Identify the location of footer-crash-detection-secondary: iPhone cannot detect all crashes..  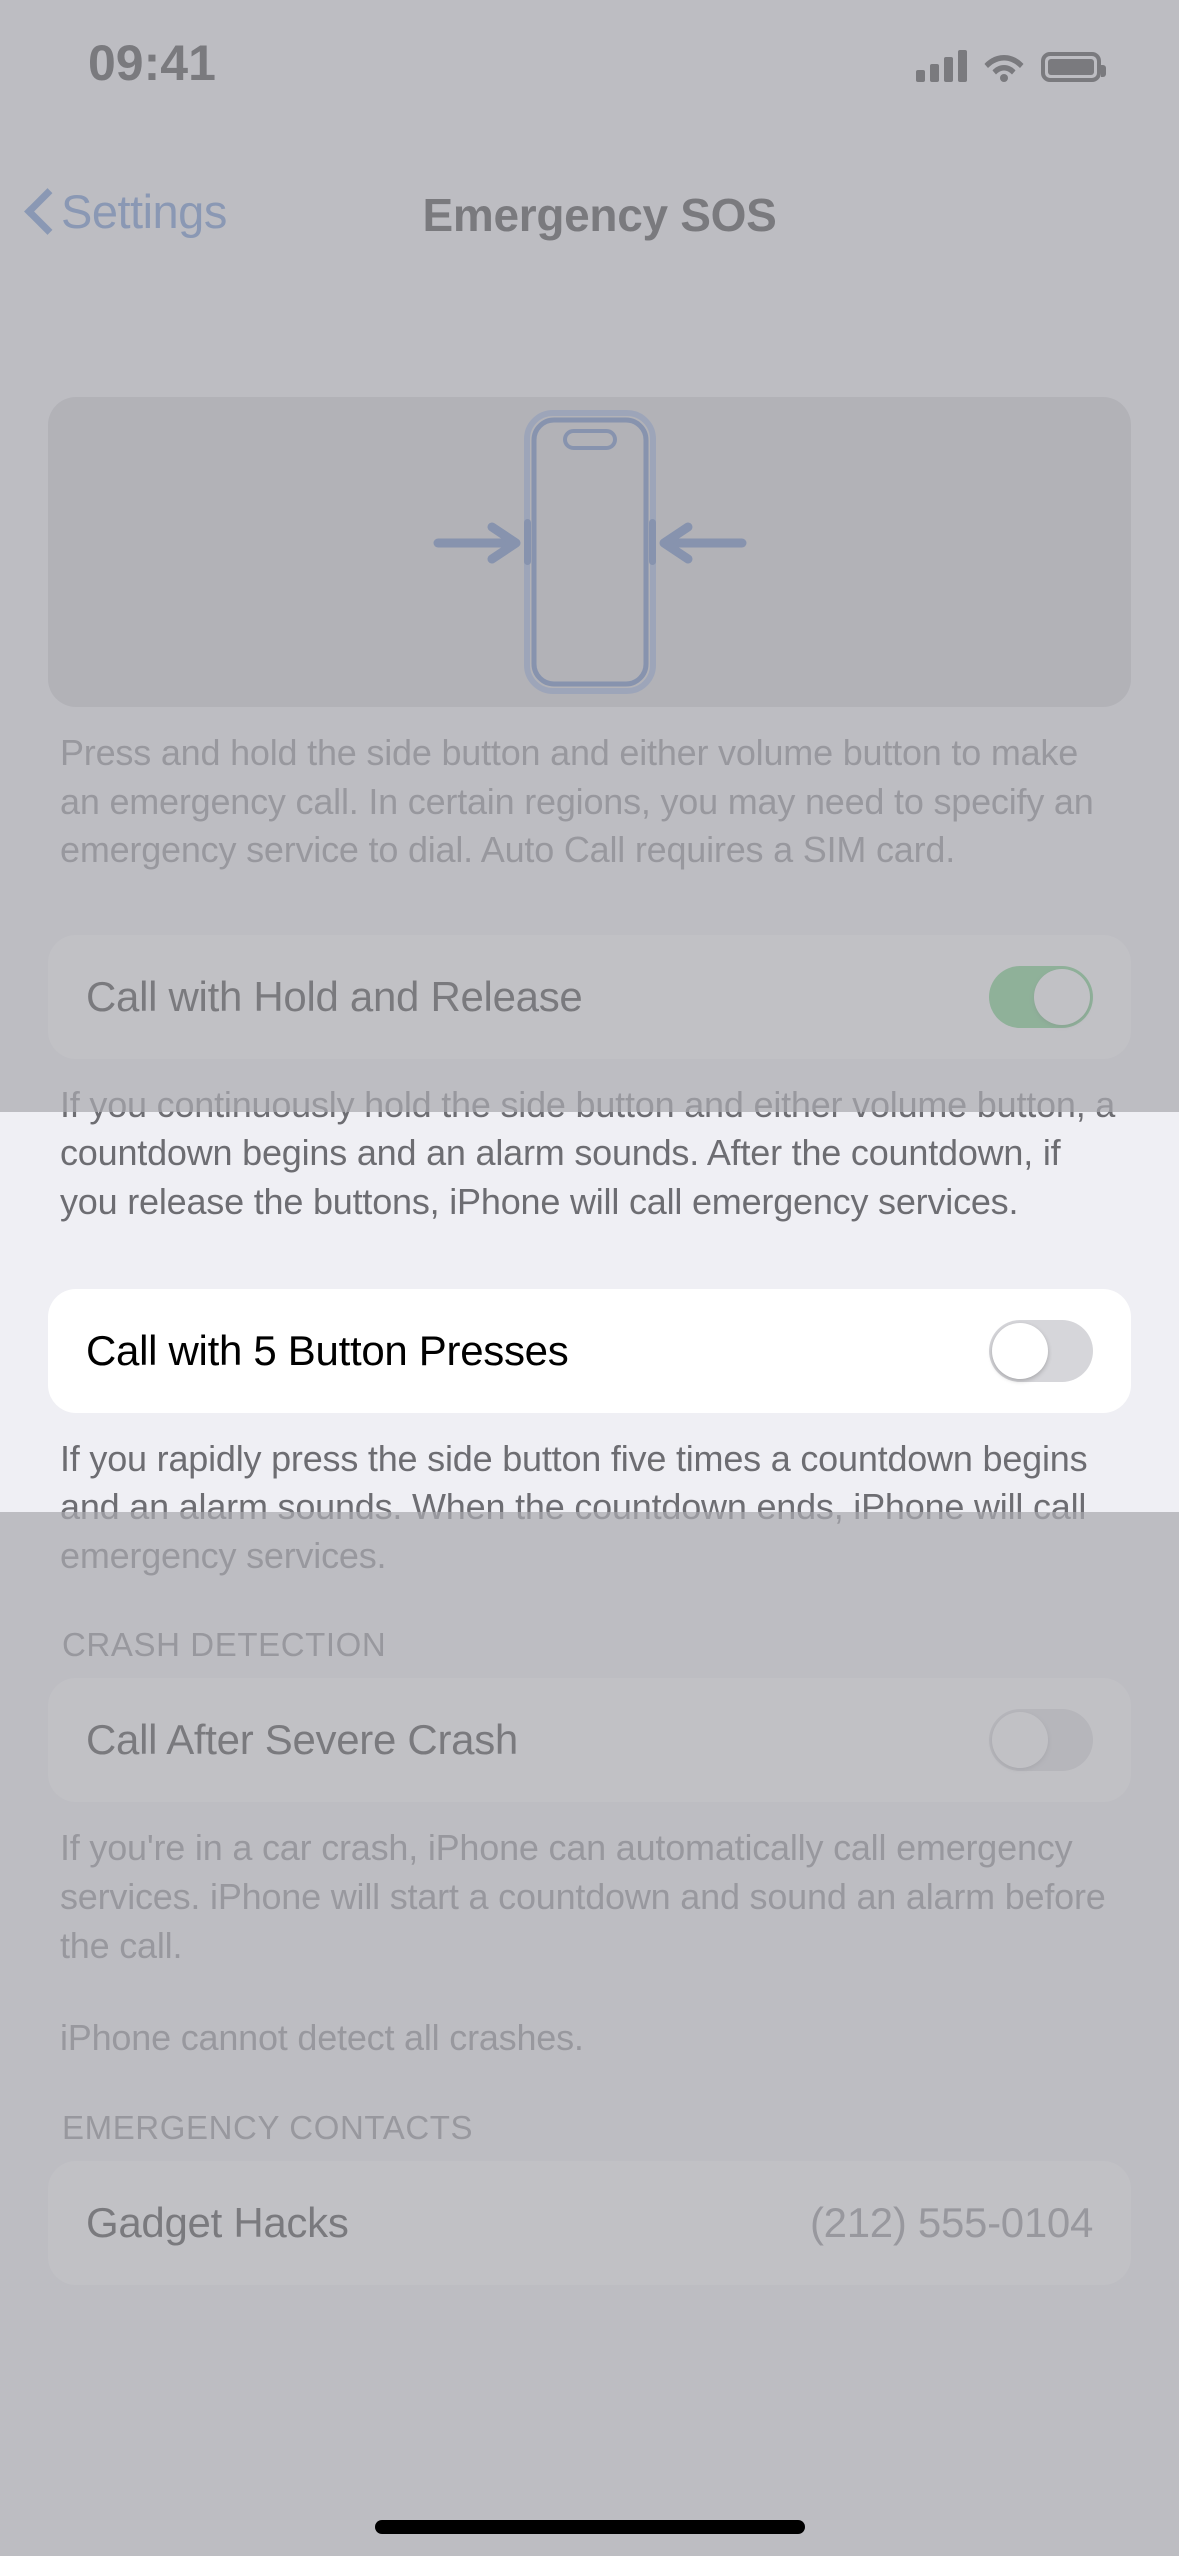
(322, 2038).